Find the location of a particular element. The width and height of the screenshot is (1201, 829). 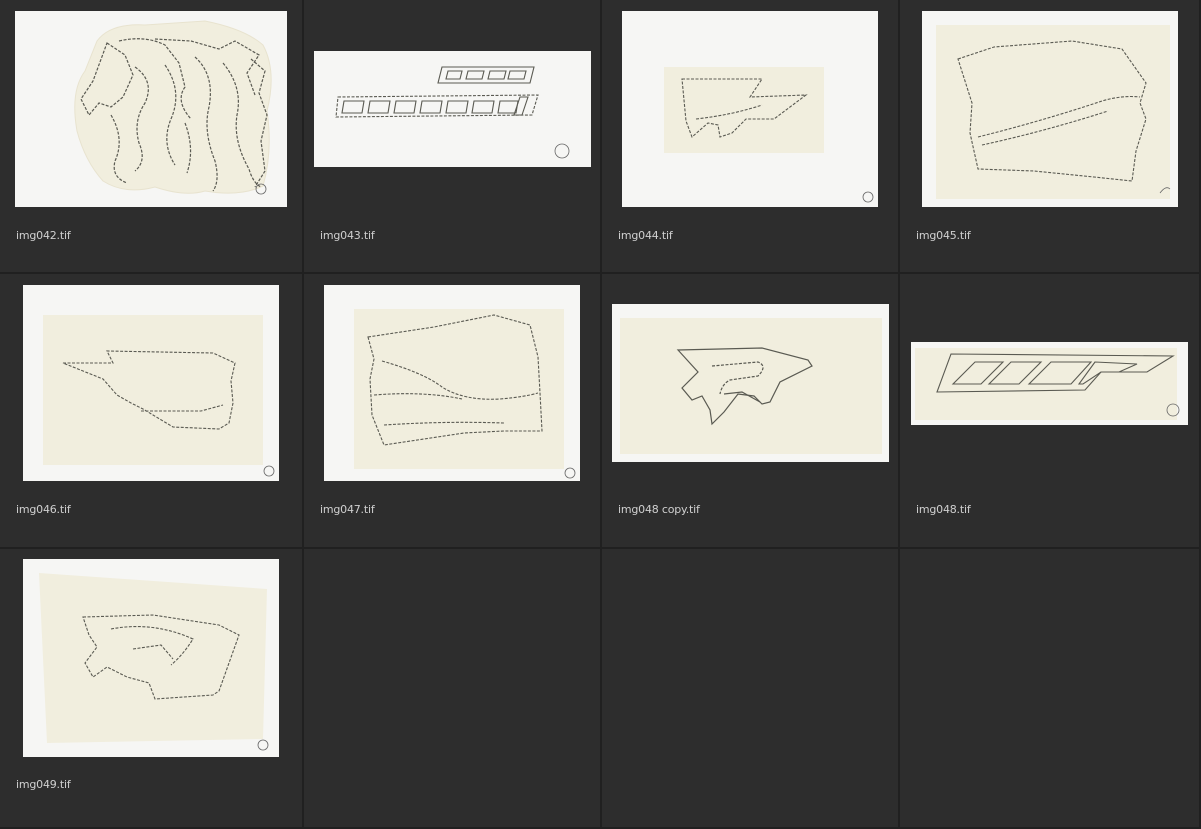

sketch-r-logo-thumbnail is located at coordinates (750, 383).